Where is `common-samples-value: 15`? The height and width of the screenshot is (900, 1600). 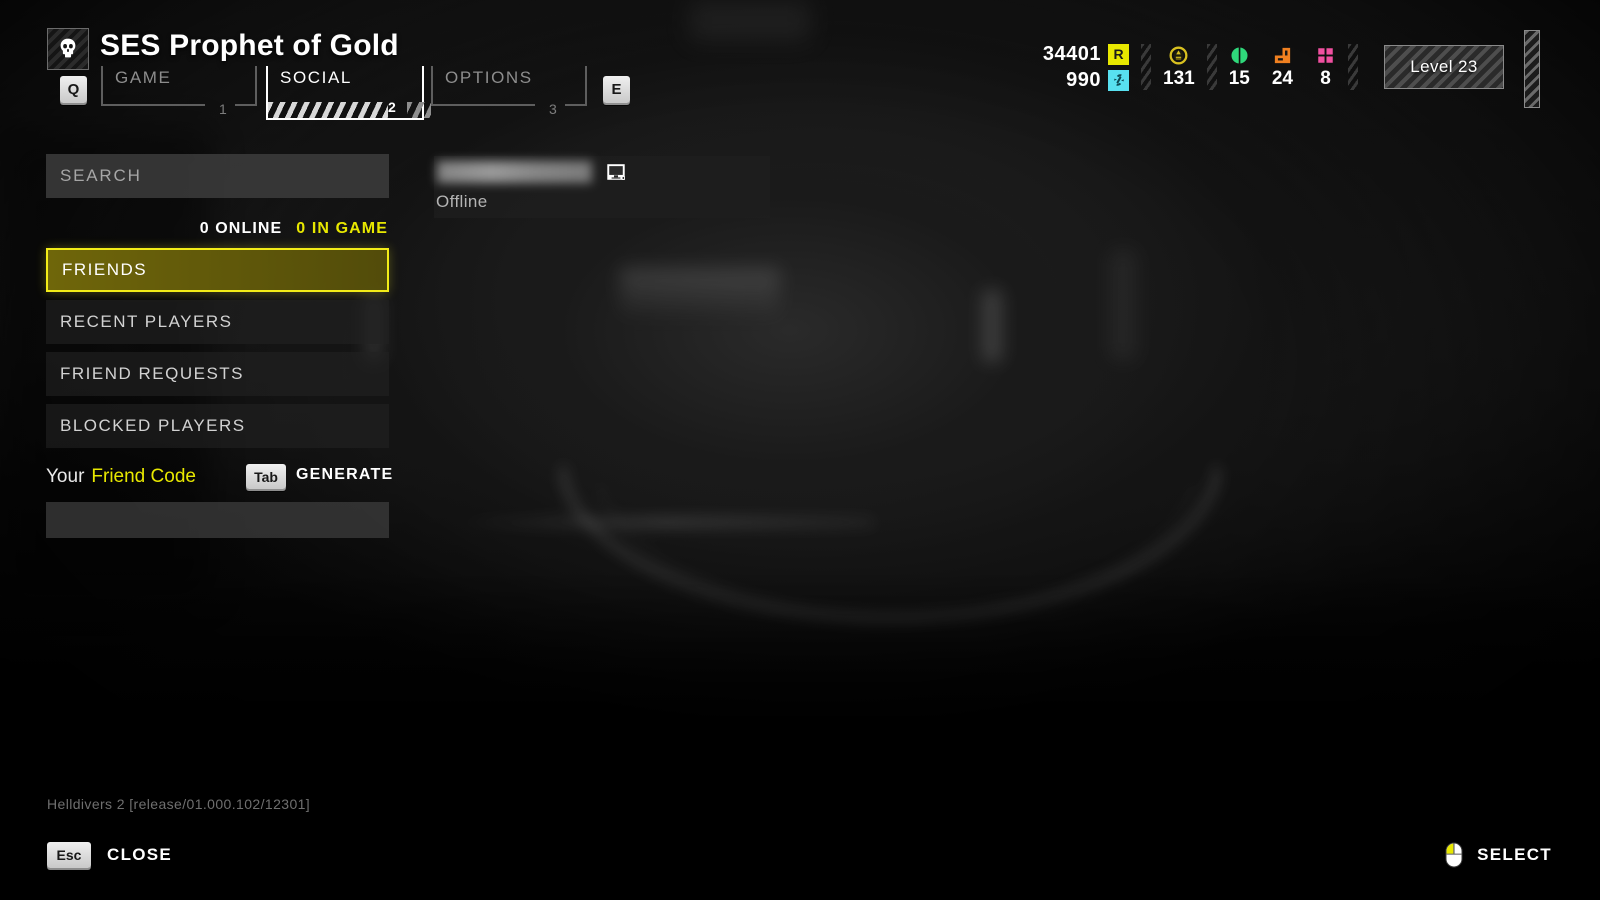 common-samples-value: 15 is located at coordinates (1239, 78).